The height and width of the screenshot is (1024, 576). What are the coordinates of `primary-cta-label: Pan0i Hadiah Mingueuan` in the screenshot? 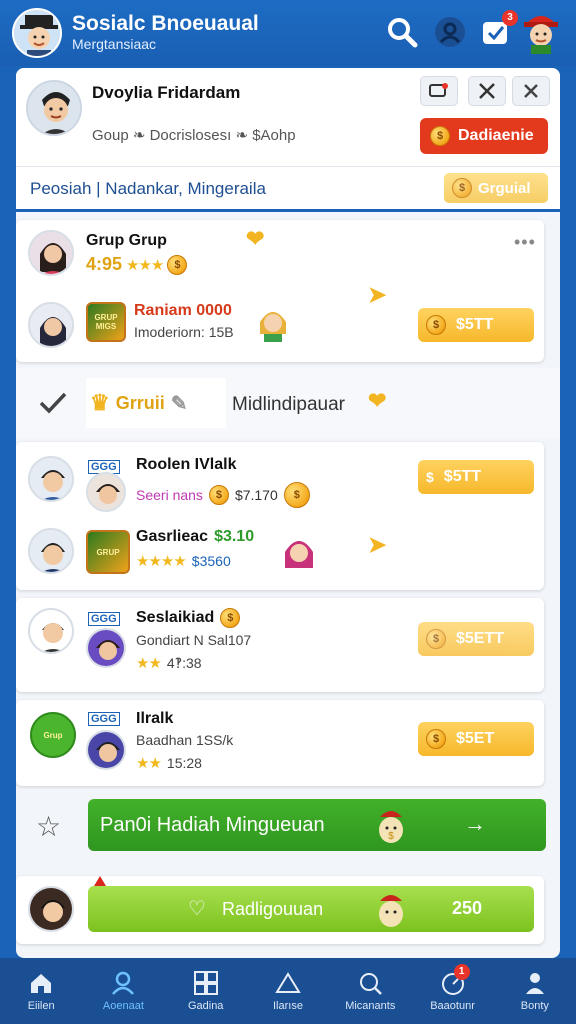 It's located at (212, 824).